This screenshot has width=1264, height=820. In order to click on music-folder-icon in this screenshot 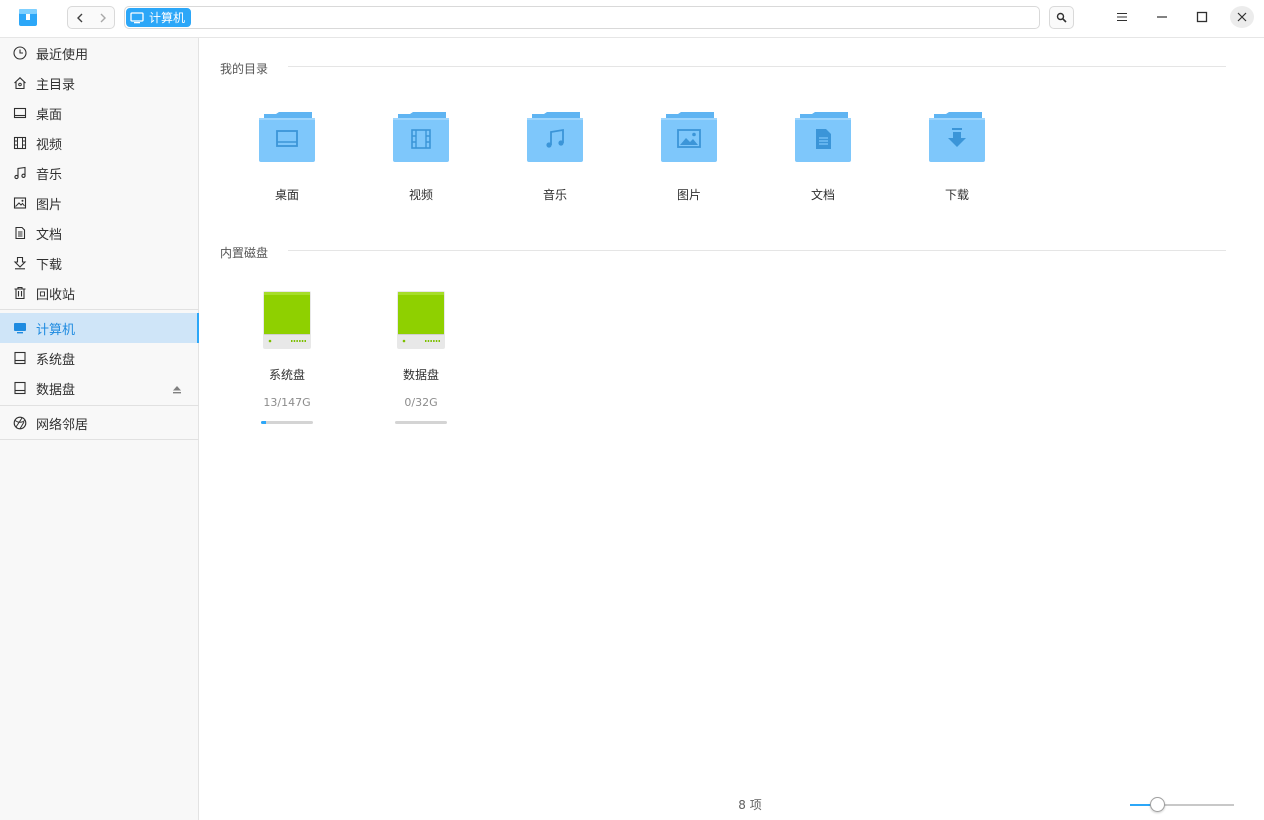, I will do `click(555, 137)`.